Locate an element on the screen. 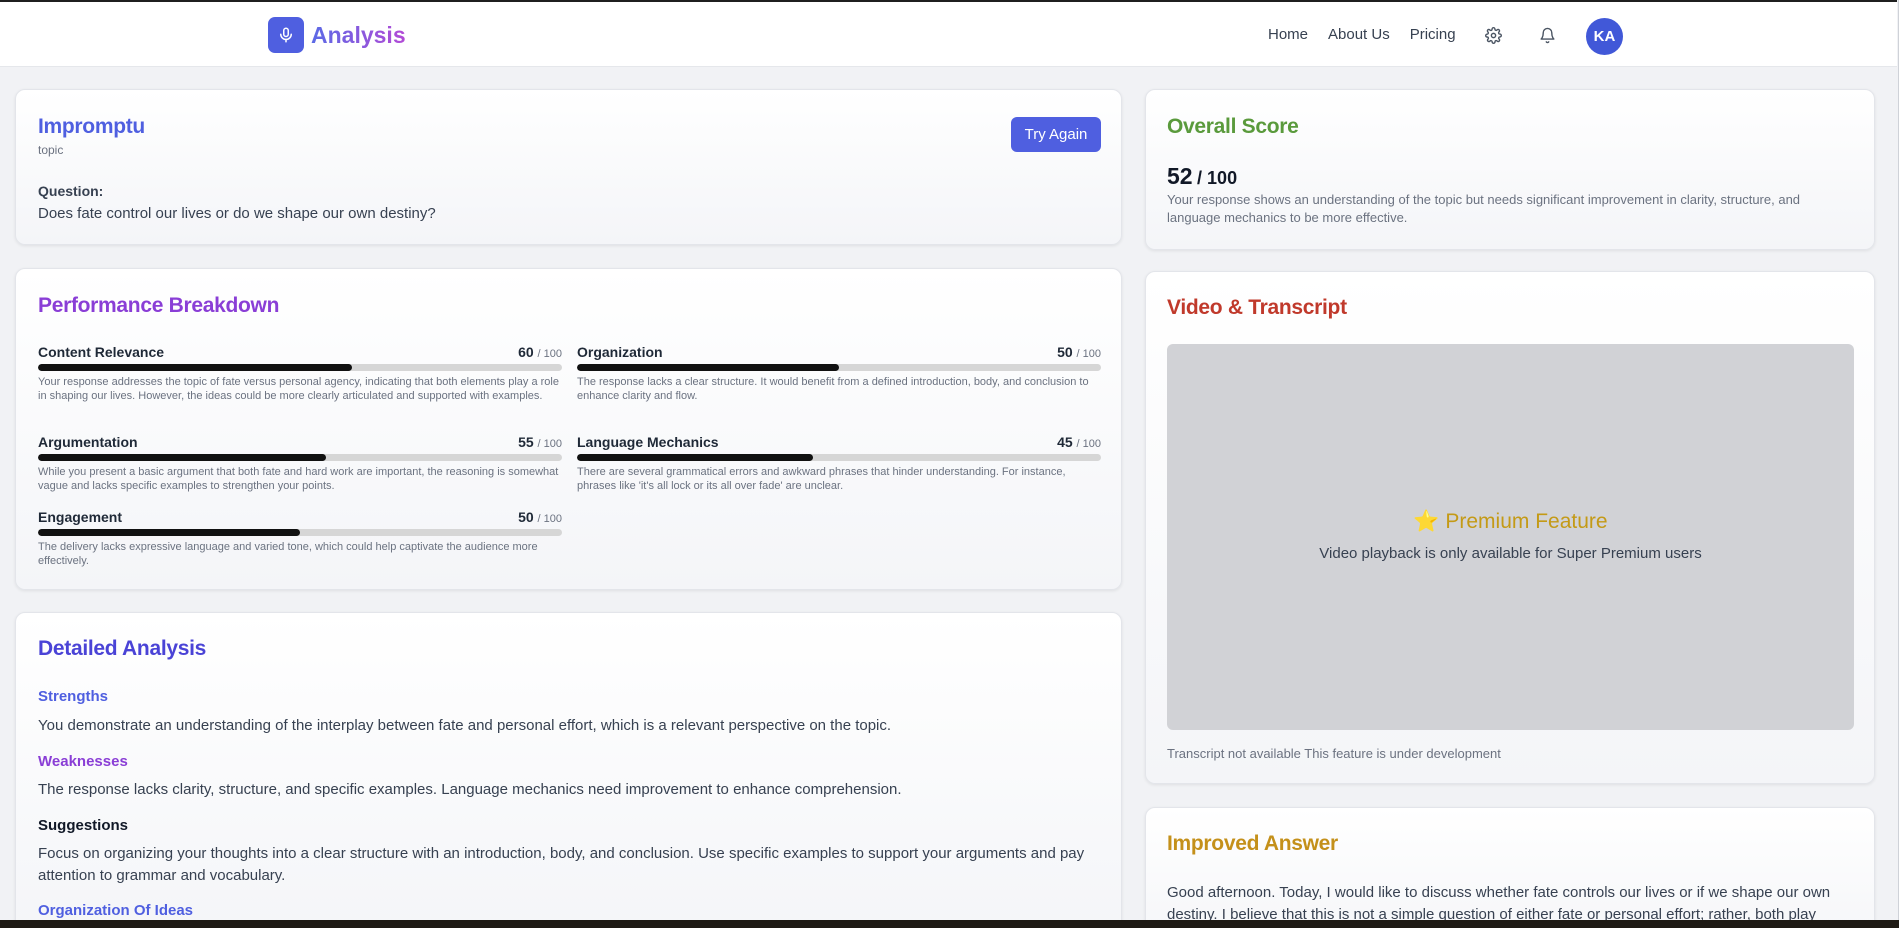  metric-name: Engagement is located at coordinates (80, 517).